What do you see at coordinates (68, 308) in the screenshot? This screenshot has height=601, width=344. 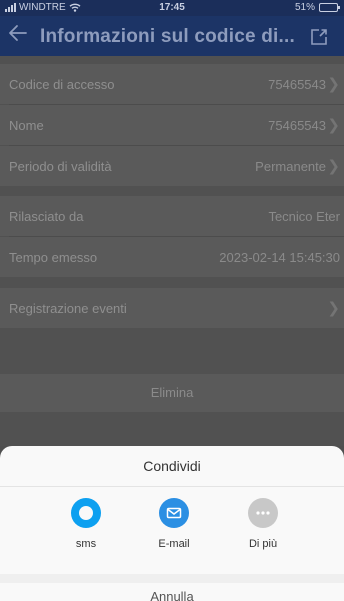 I see `event-log-label: Registrazione eventi` at bounding box center [68, 308].